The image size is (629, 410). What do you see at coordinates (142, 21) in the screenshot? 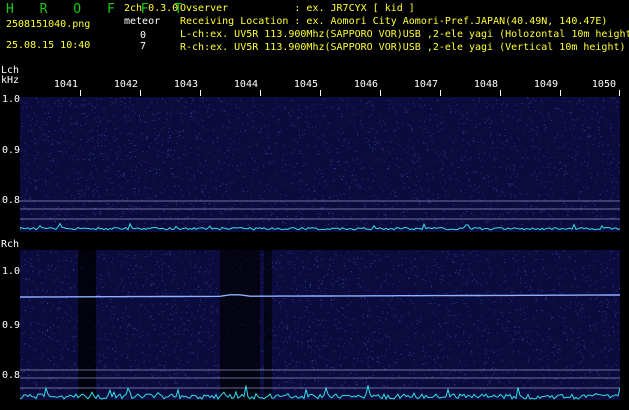
I see `meteor-label: meteor` at bounding box center [142, 21].